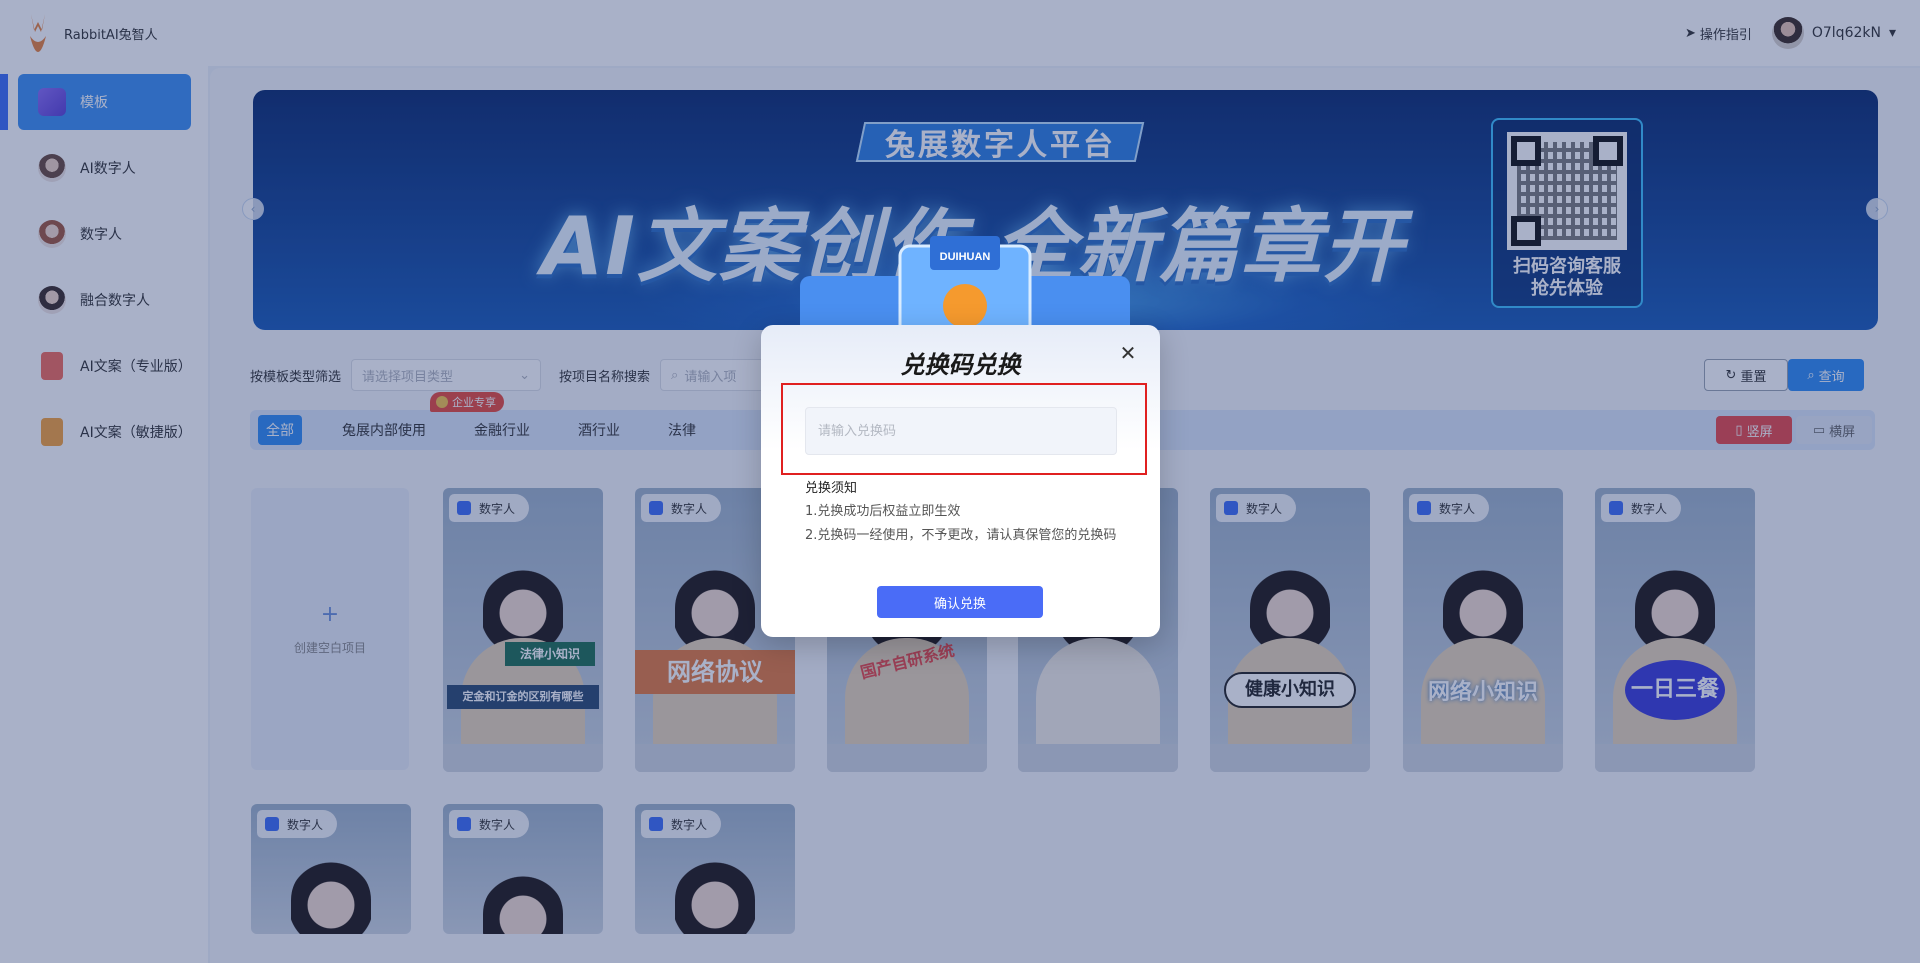 This screenshot has height=963, width=1920. I want to click on notice-title: 兑换须知, so click(831, 488).